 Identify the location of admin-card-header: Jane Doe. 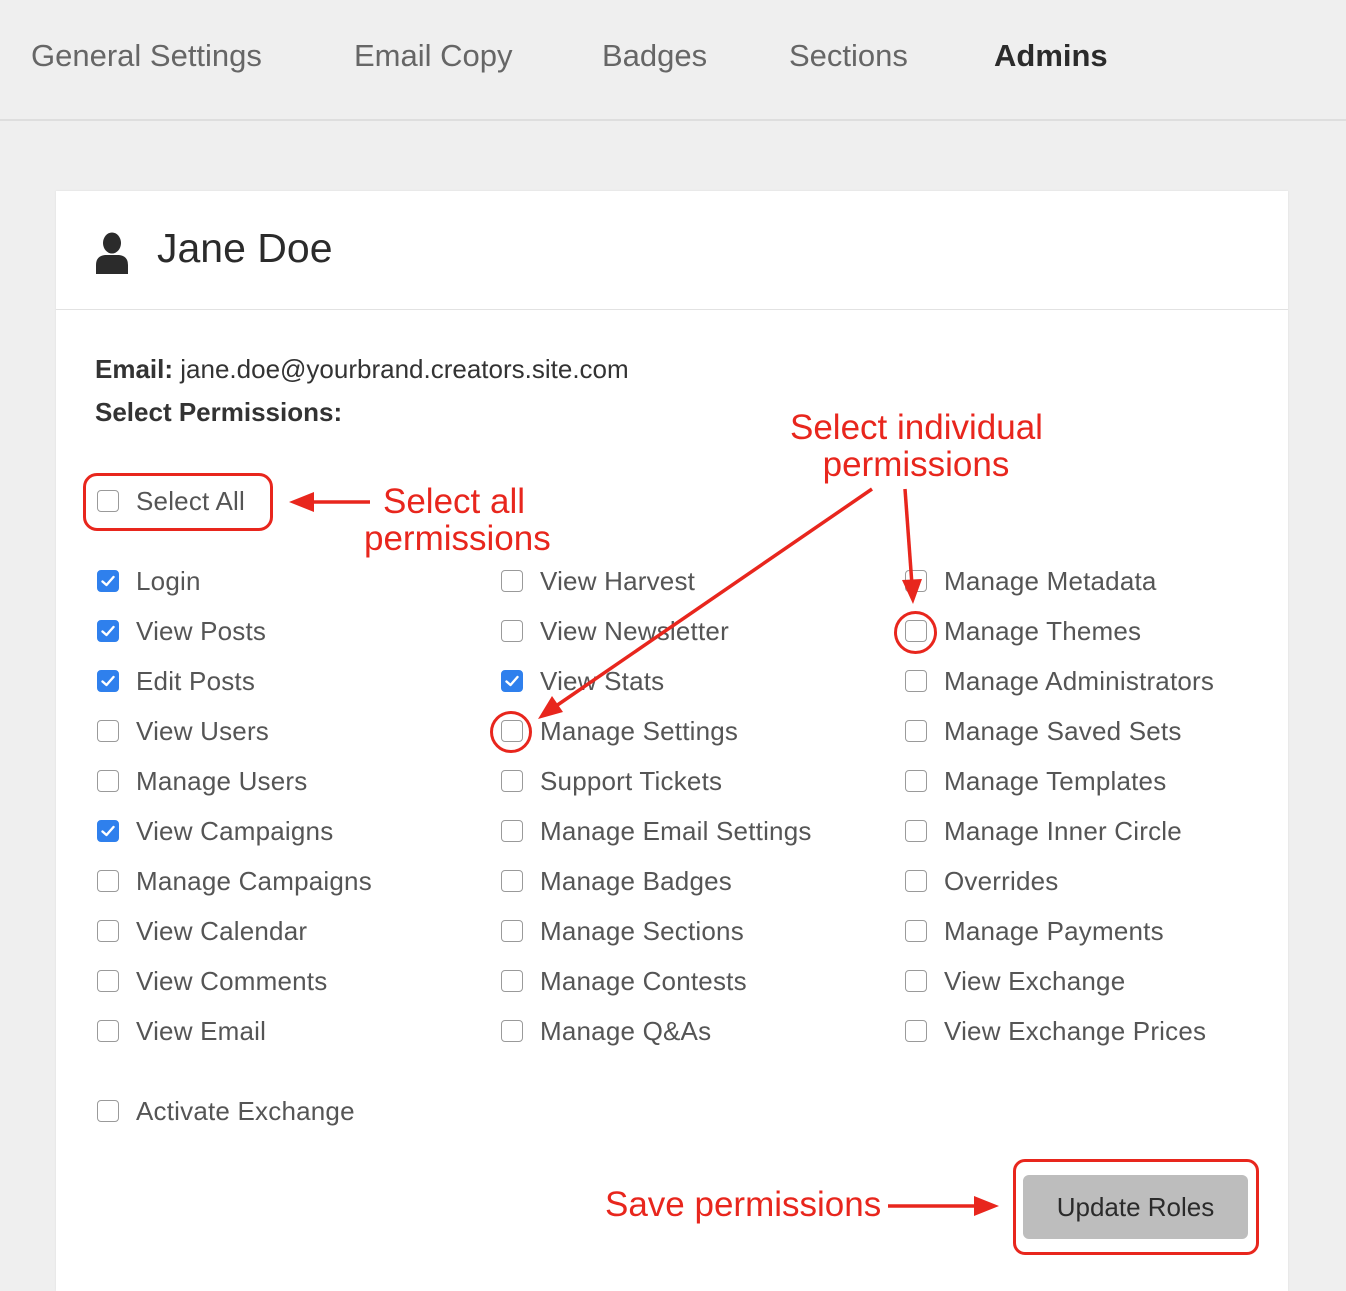
(672, 250).